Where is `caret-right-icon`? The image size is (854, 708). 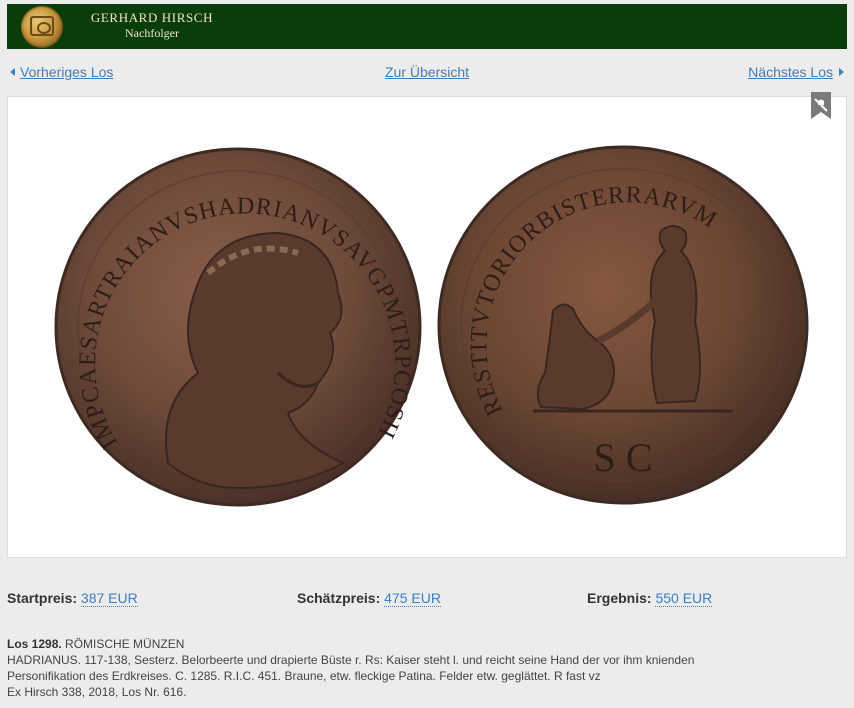 caret-right-icon is located at coordinates (841, 72).